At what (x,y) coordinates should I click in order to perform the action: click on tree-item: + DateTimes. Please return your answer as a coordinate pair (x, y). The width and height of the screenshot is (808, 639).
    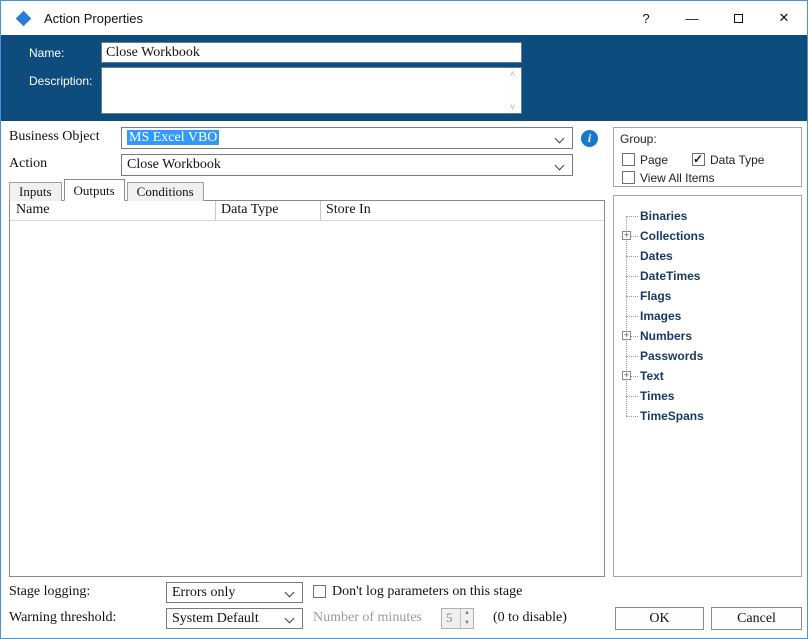
    Looking at the image, I should click on (707, 276).